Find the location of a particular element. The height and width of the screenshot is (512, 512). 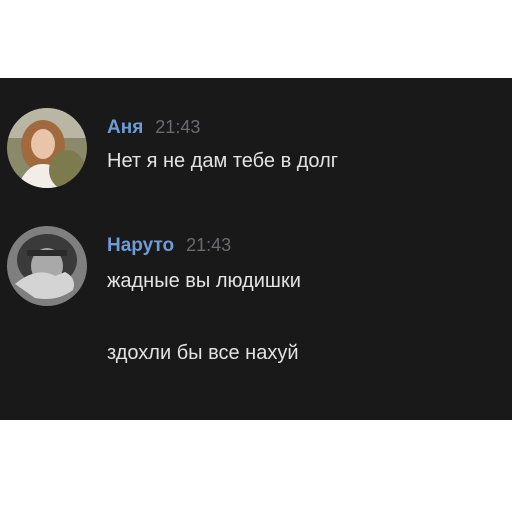

message-header: Наруто 21:43 is located at coordinates (169, 245).